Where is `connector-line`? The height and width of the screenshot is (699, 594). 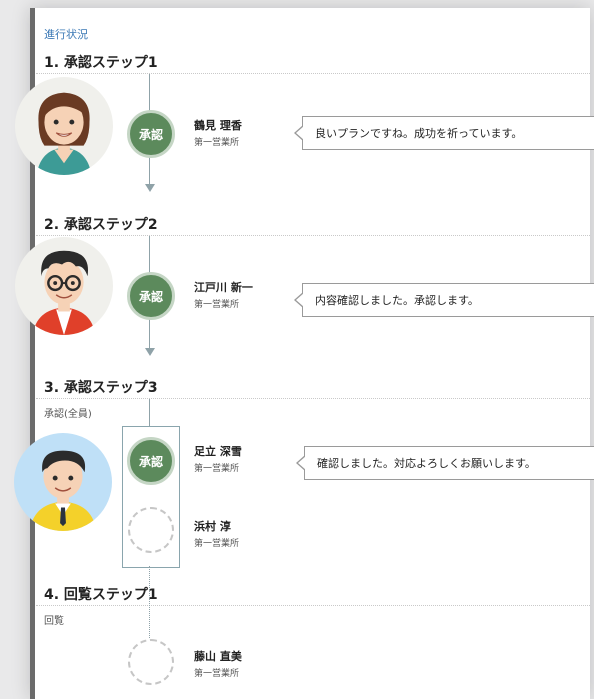 connector-line is located at coordinates (149, 413).